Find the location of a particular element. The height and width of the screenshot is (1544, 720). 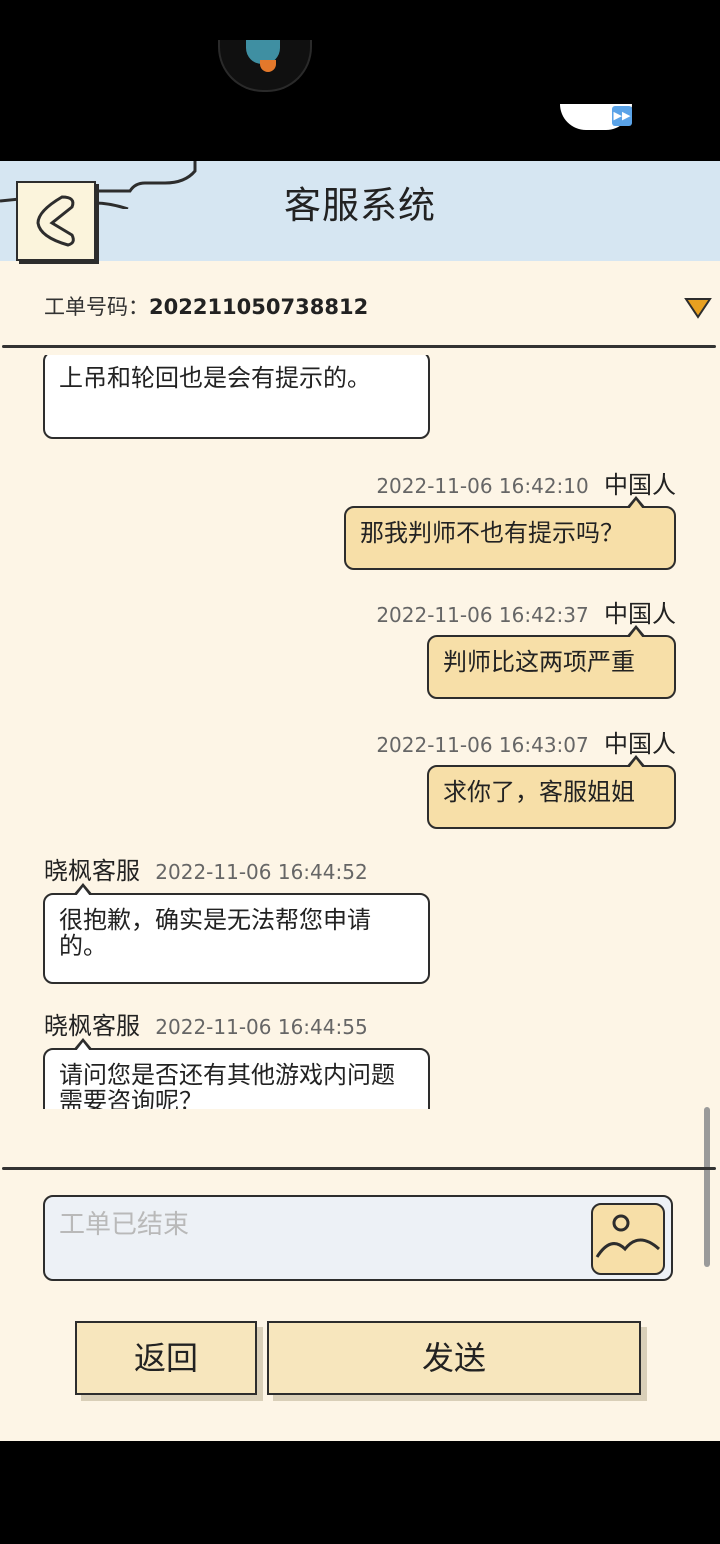

message-input is located at coordinates (309, 1225).